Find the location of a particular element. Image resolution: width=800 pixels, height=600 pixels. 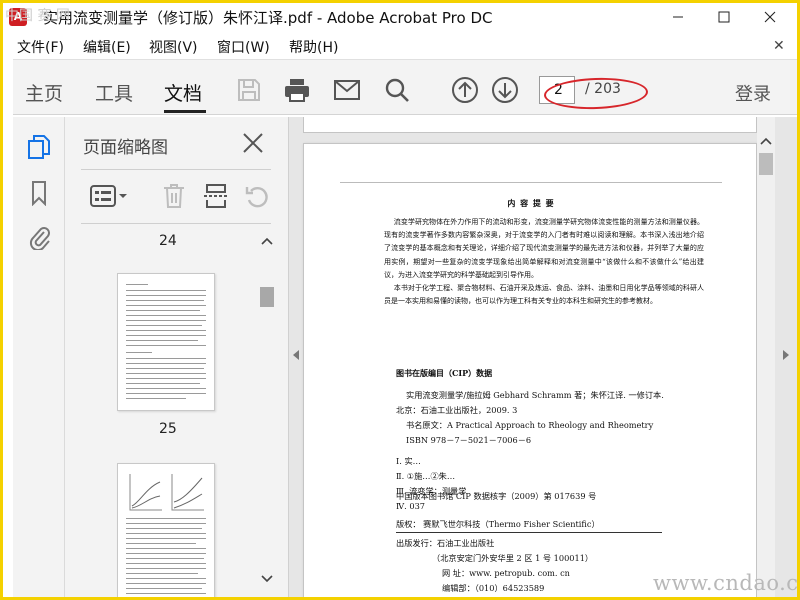

expand-right-panel-icon is located at coordinates (786, 355).